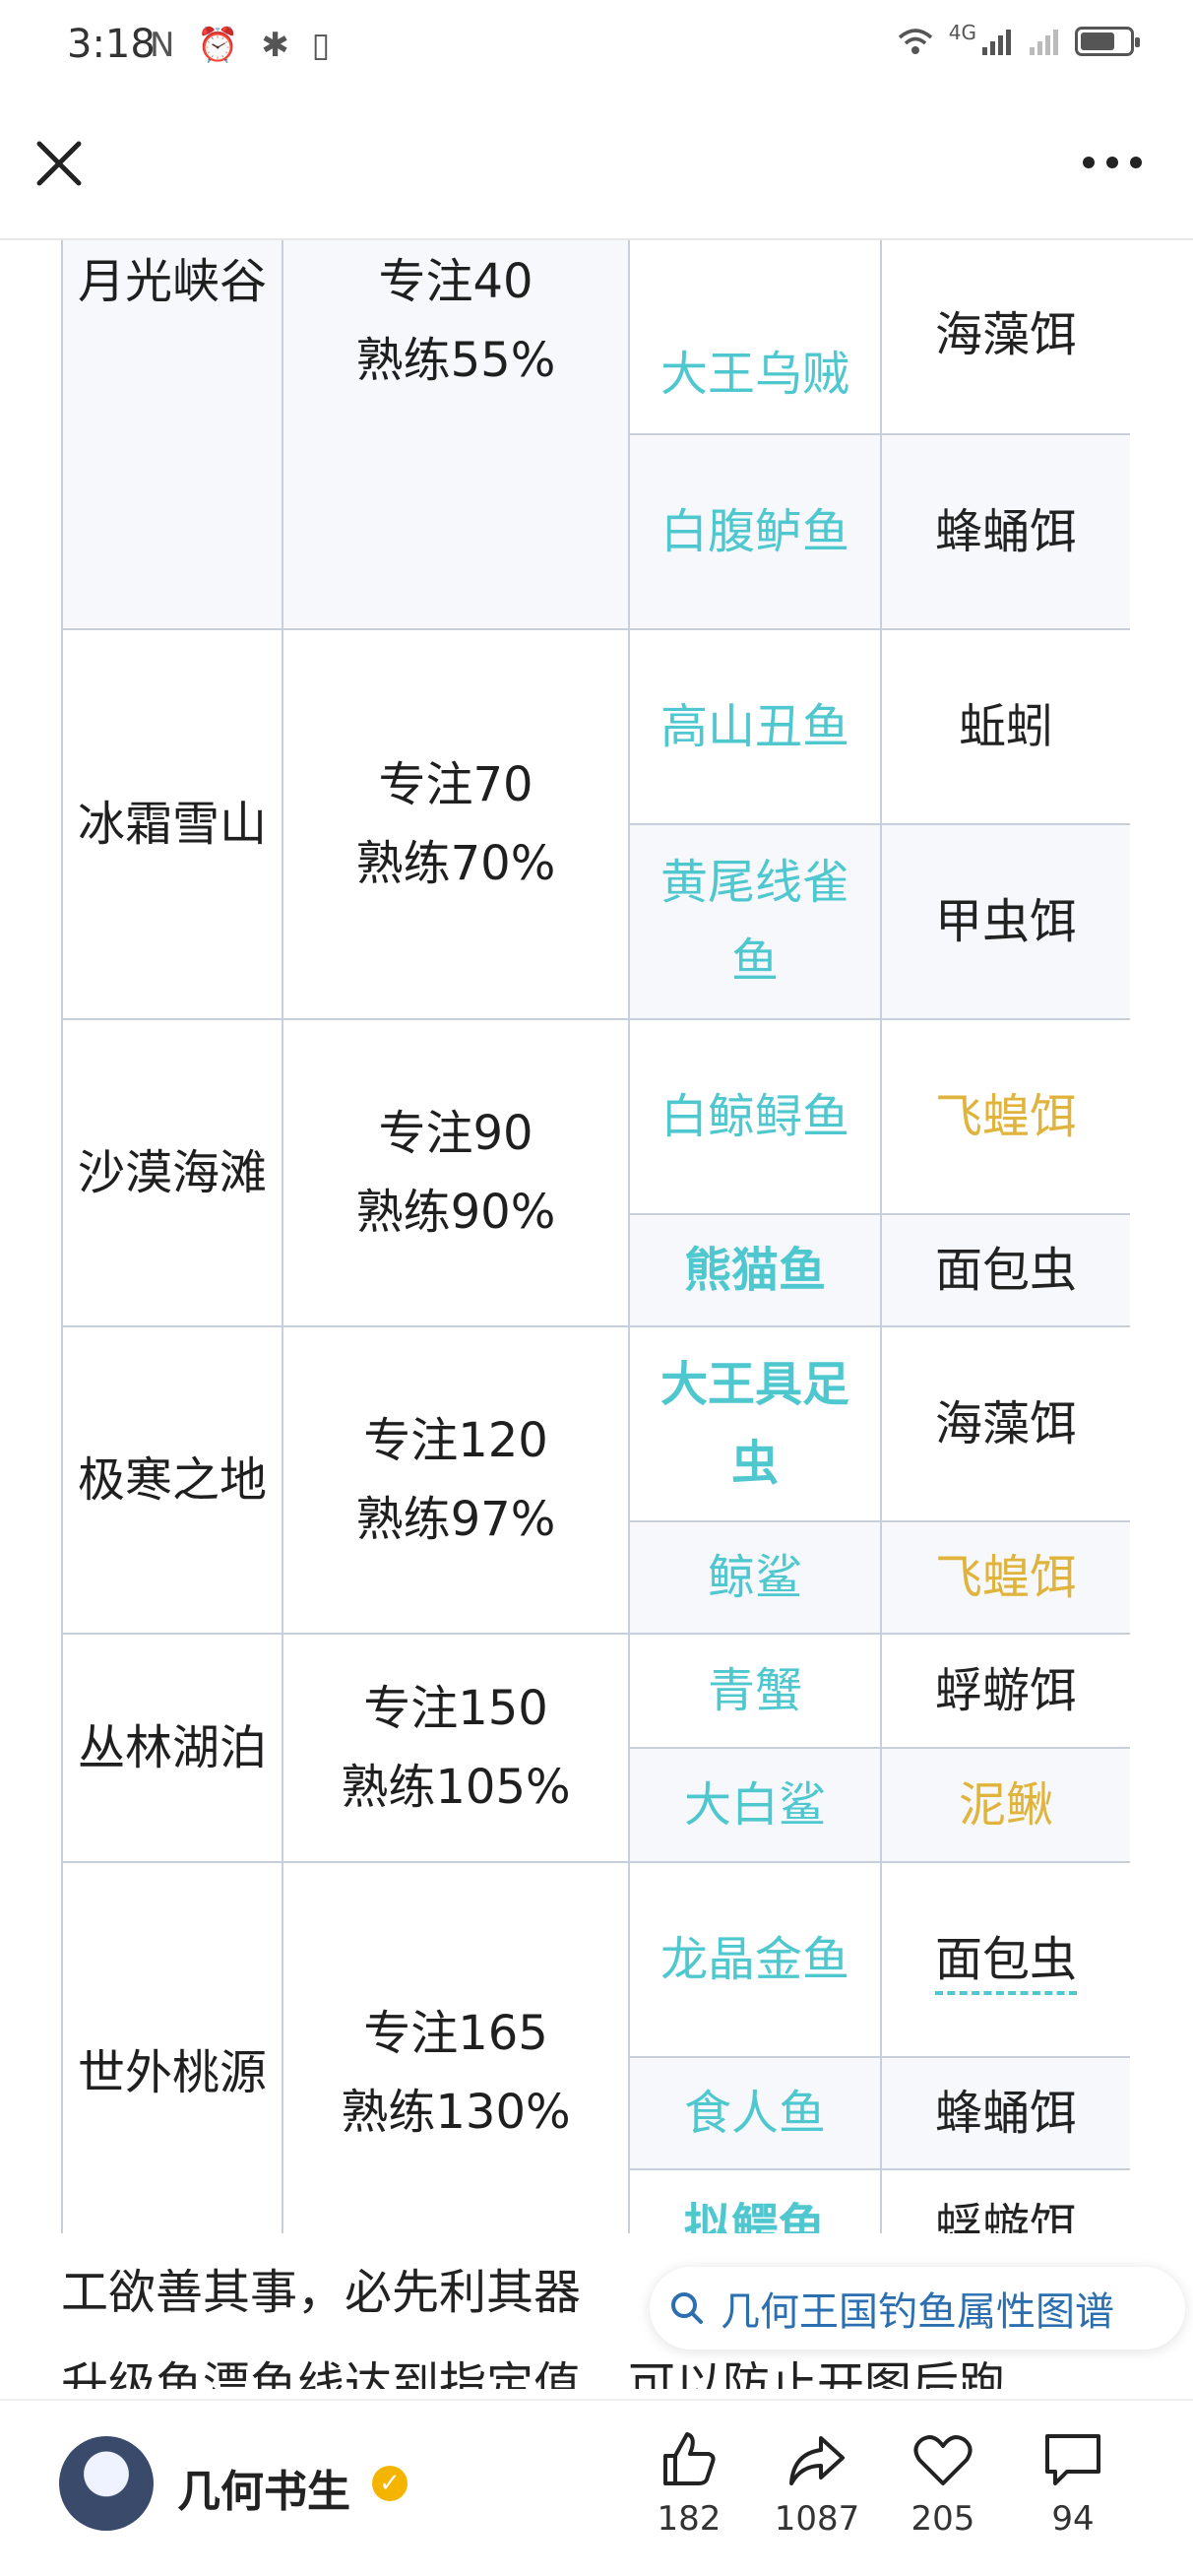 The width and height of the screenshot is (1193, 2576). I want to click on share-count: 1087, so click(817, 2519).